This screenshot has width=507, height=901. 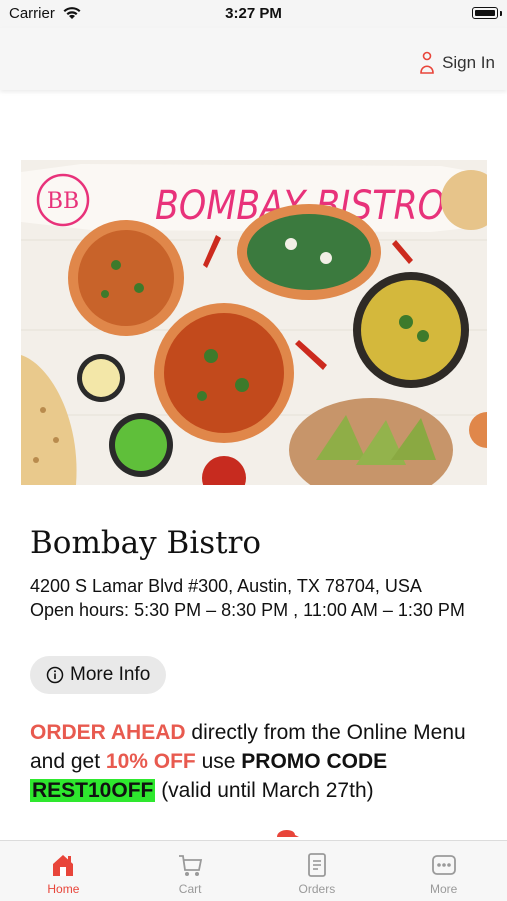 I want to click on more-icon, so click(x=443, y=865).